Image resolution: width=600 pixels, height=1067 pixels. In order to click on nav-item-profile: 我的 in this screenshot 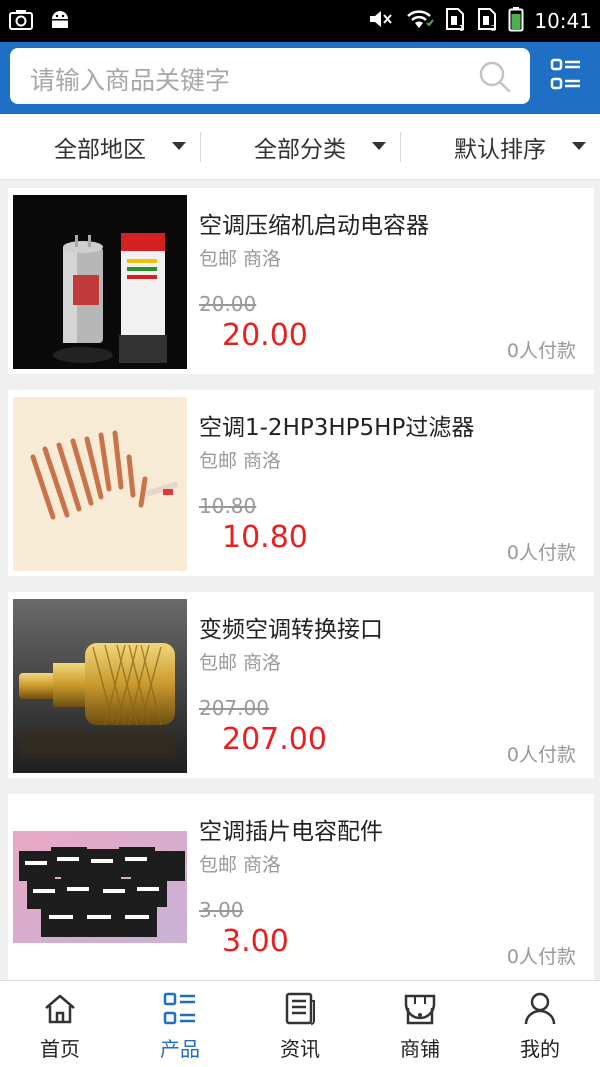, I will do `click(540, 1024)`.